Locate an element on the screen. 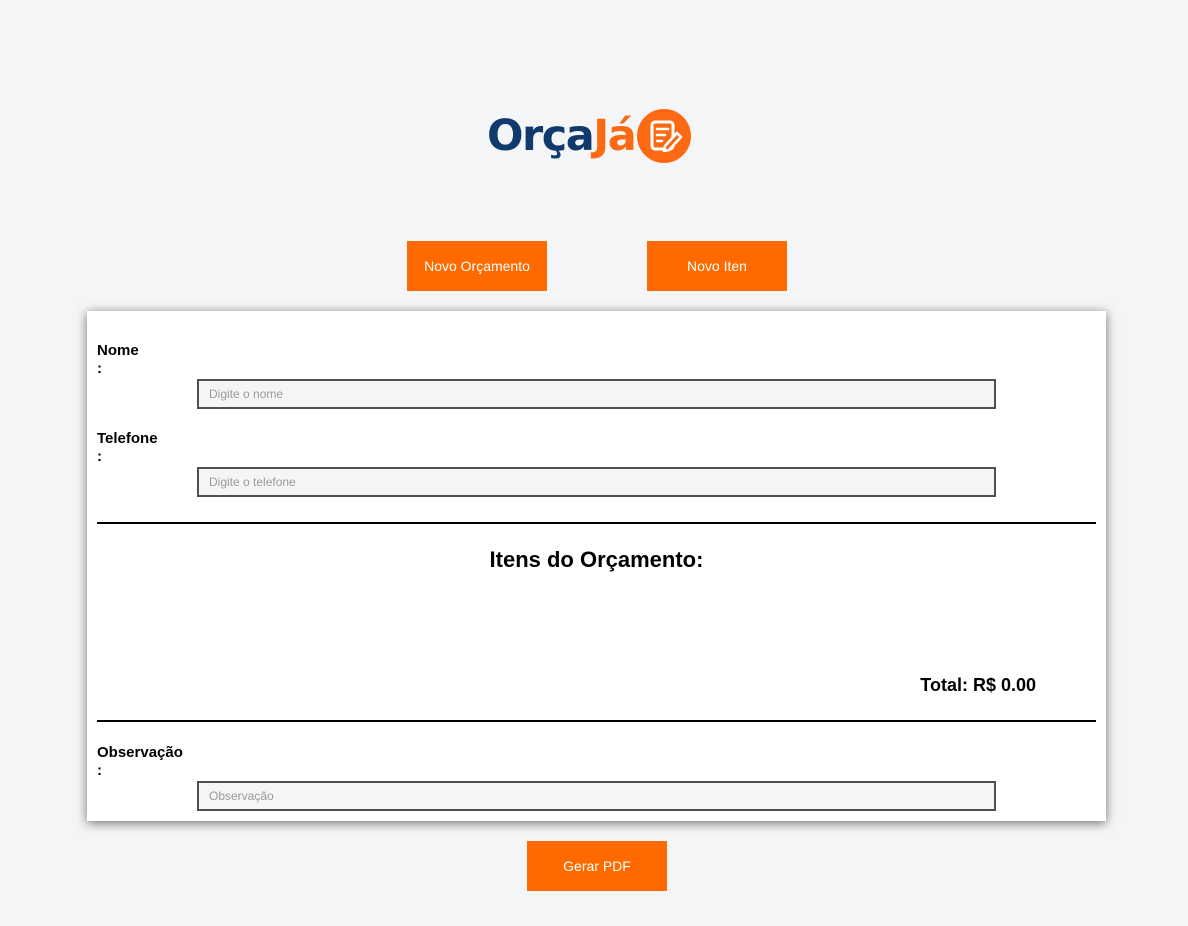 The image size is (1188, 926). divider-top is located at coordinates (596, 523).